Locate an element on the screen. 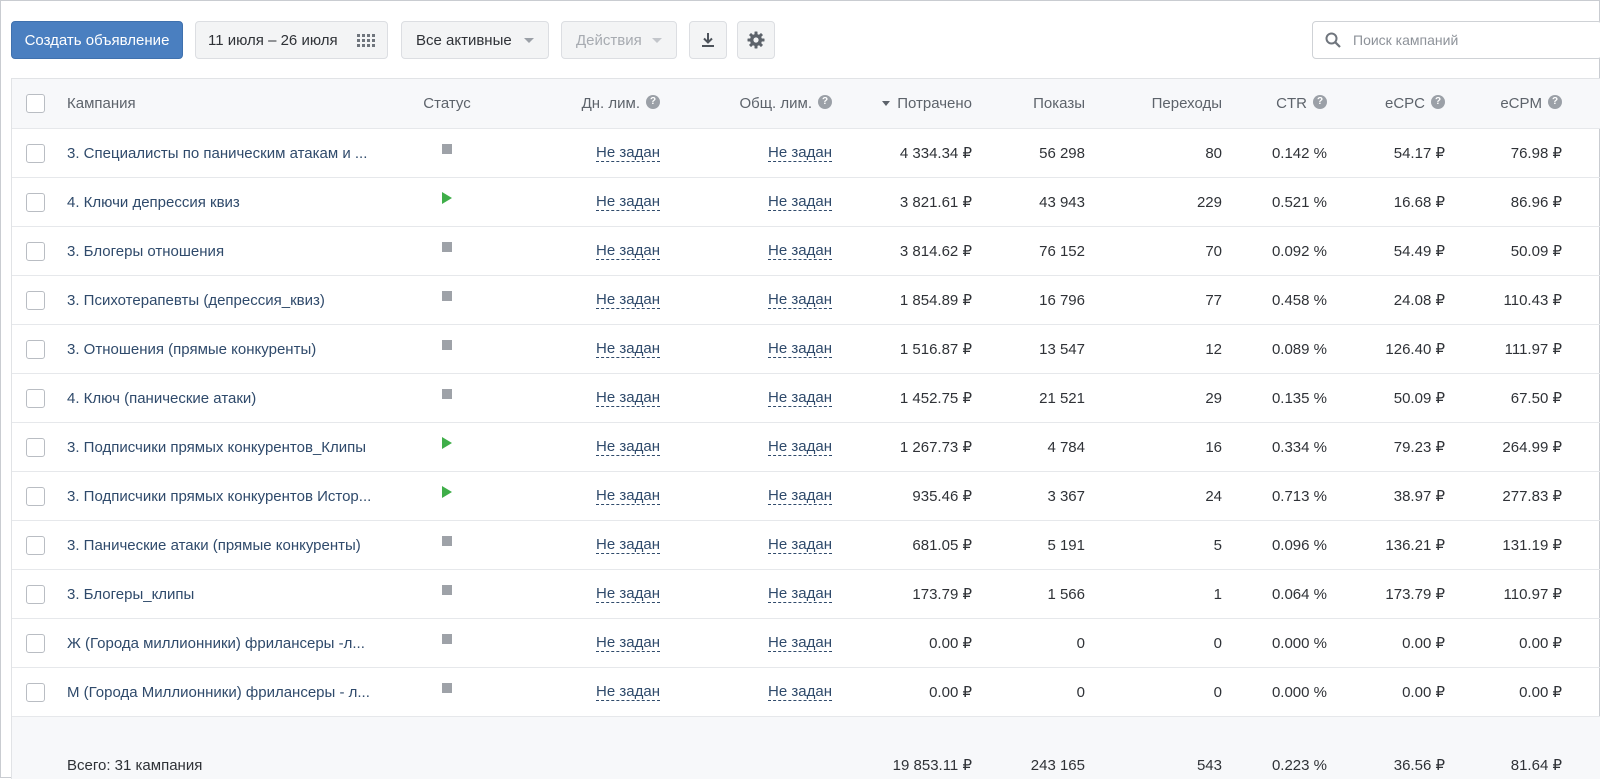  search-input is located at coordinates (1466, 40).